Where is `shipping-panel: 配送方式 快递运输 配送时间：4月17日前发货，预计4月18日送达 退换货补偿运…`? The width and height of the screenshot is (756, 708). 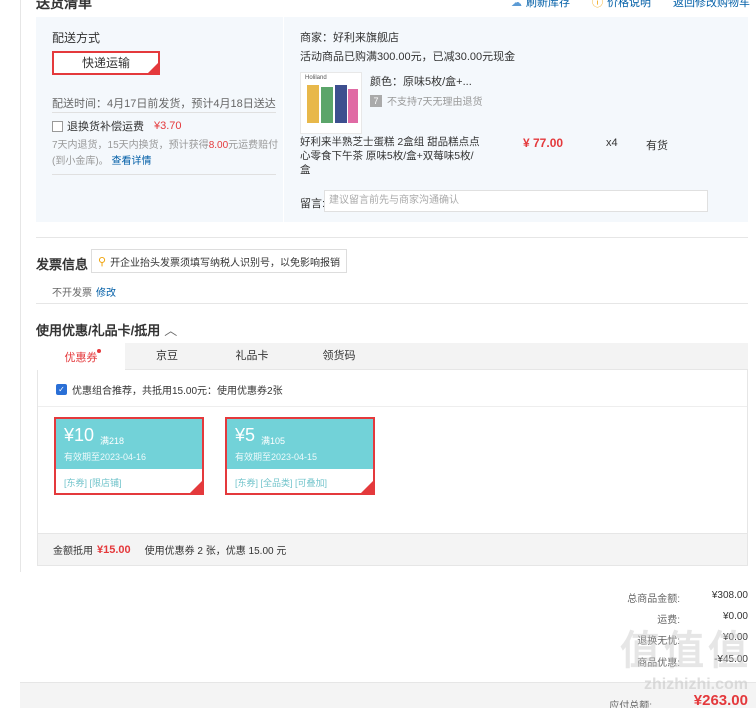 shipping-panel: 配送方式 快递运输 配送时间：4月17日前发货，预计4月18日送达 退换货补偿运… is located at coordinates (160, 119).